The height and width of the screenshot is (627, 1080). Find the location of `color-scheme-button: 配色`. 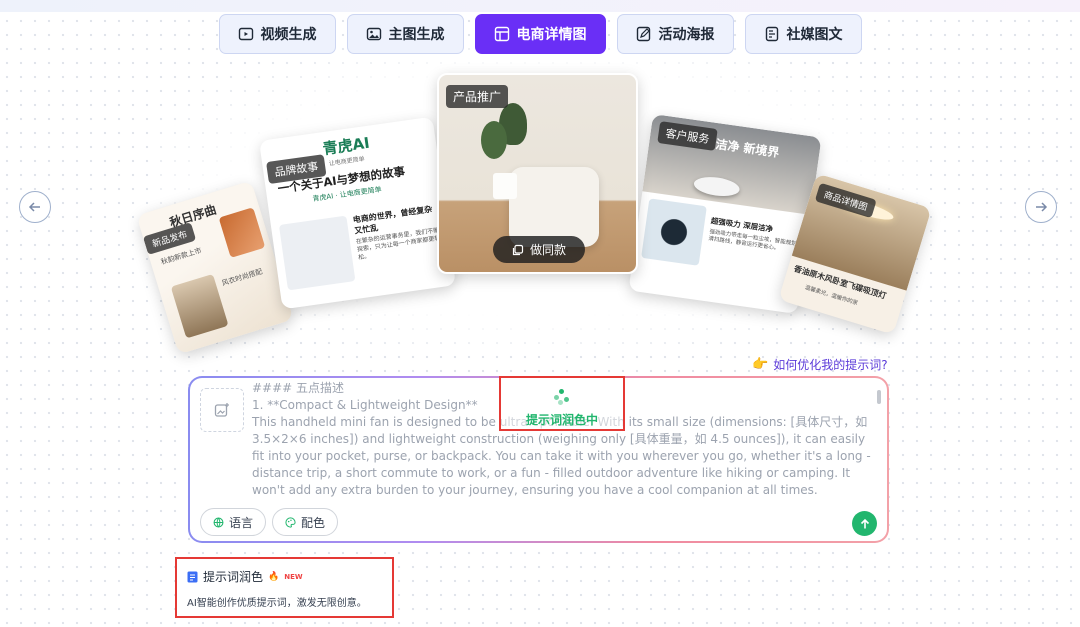

color-scheme-button: 配色 is located at coordinates (305, 522).